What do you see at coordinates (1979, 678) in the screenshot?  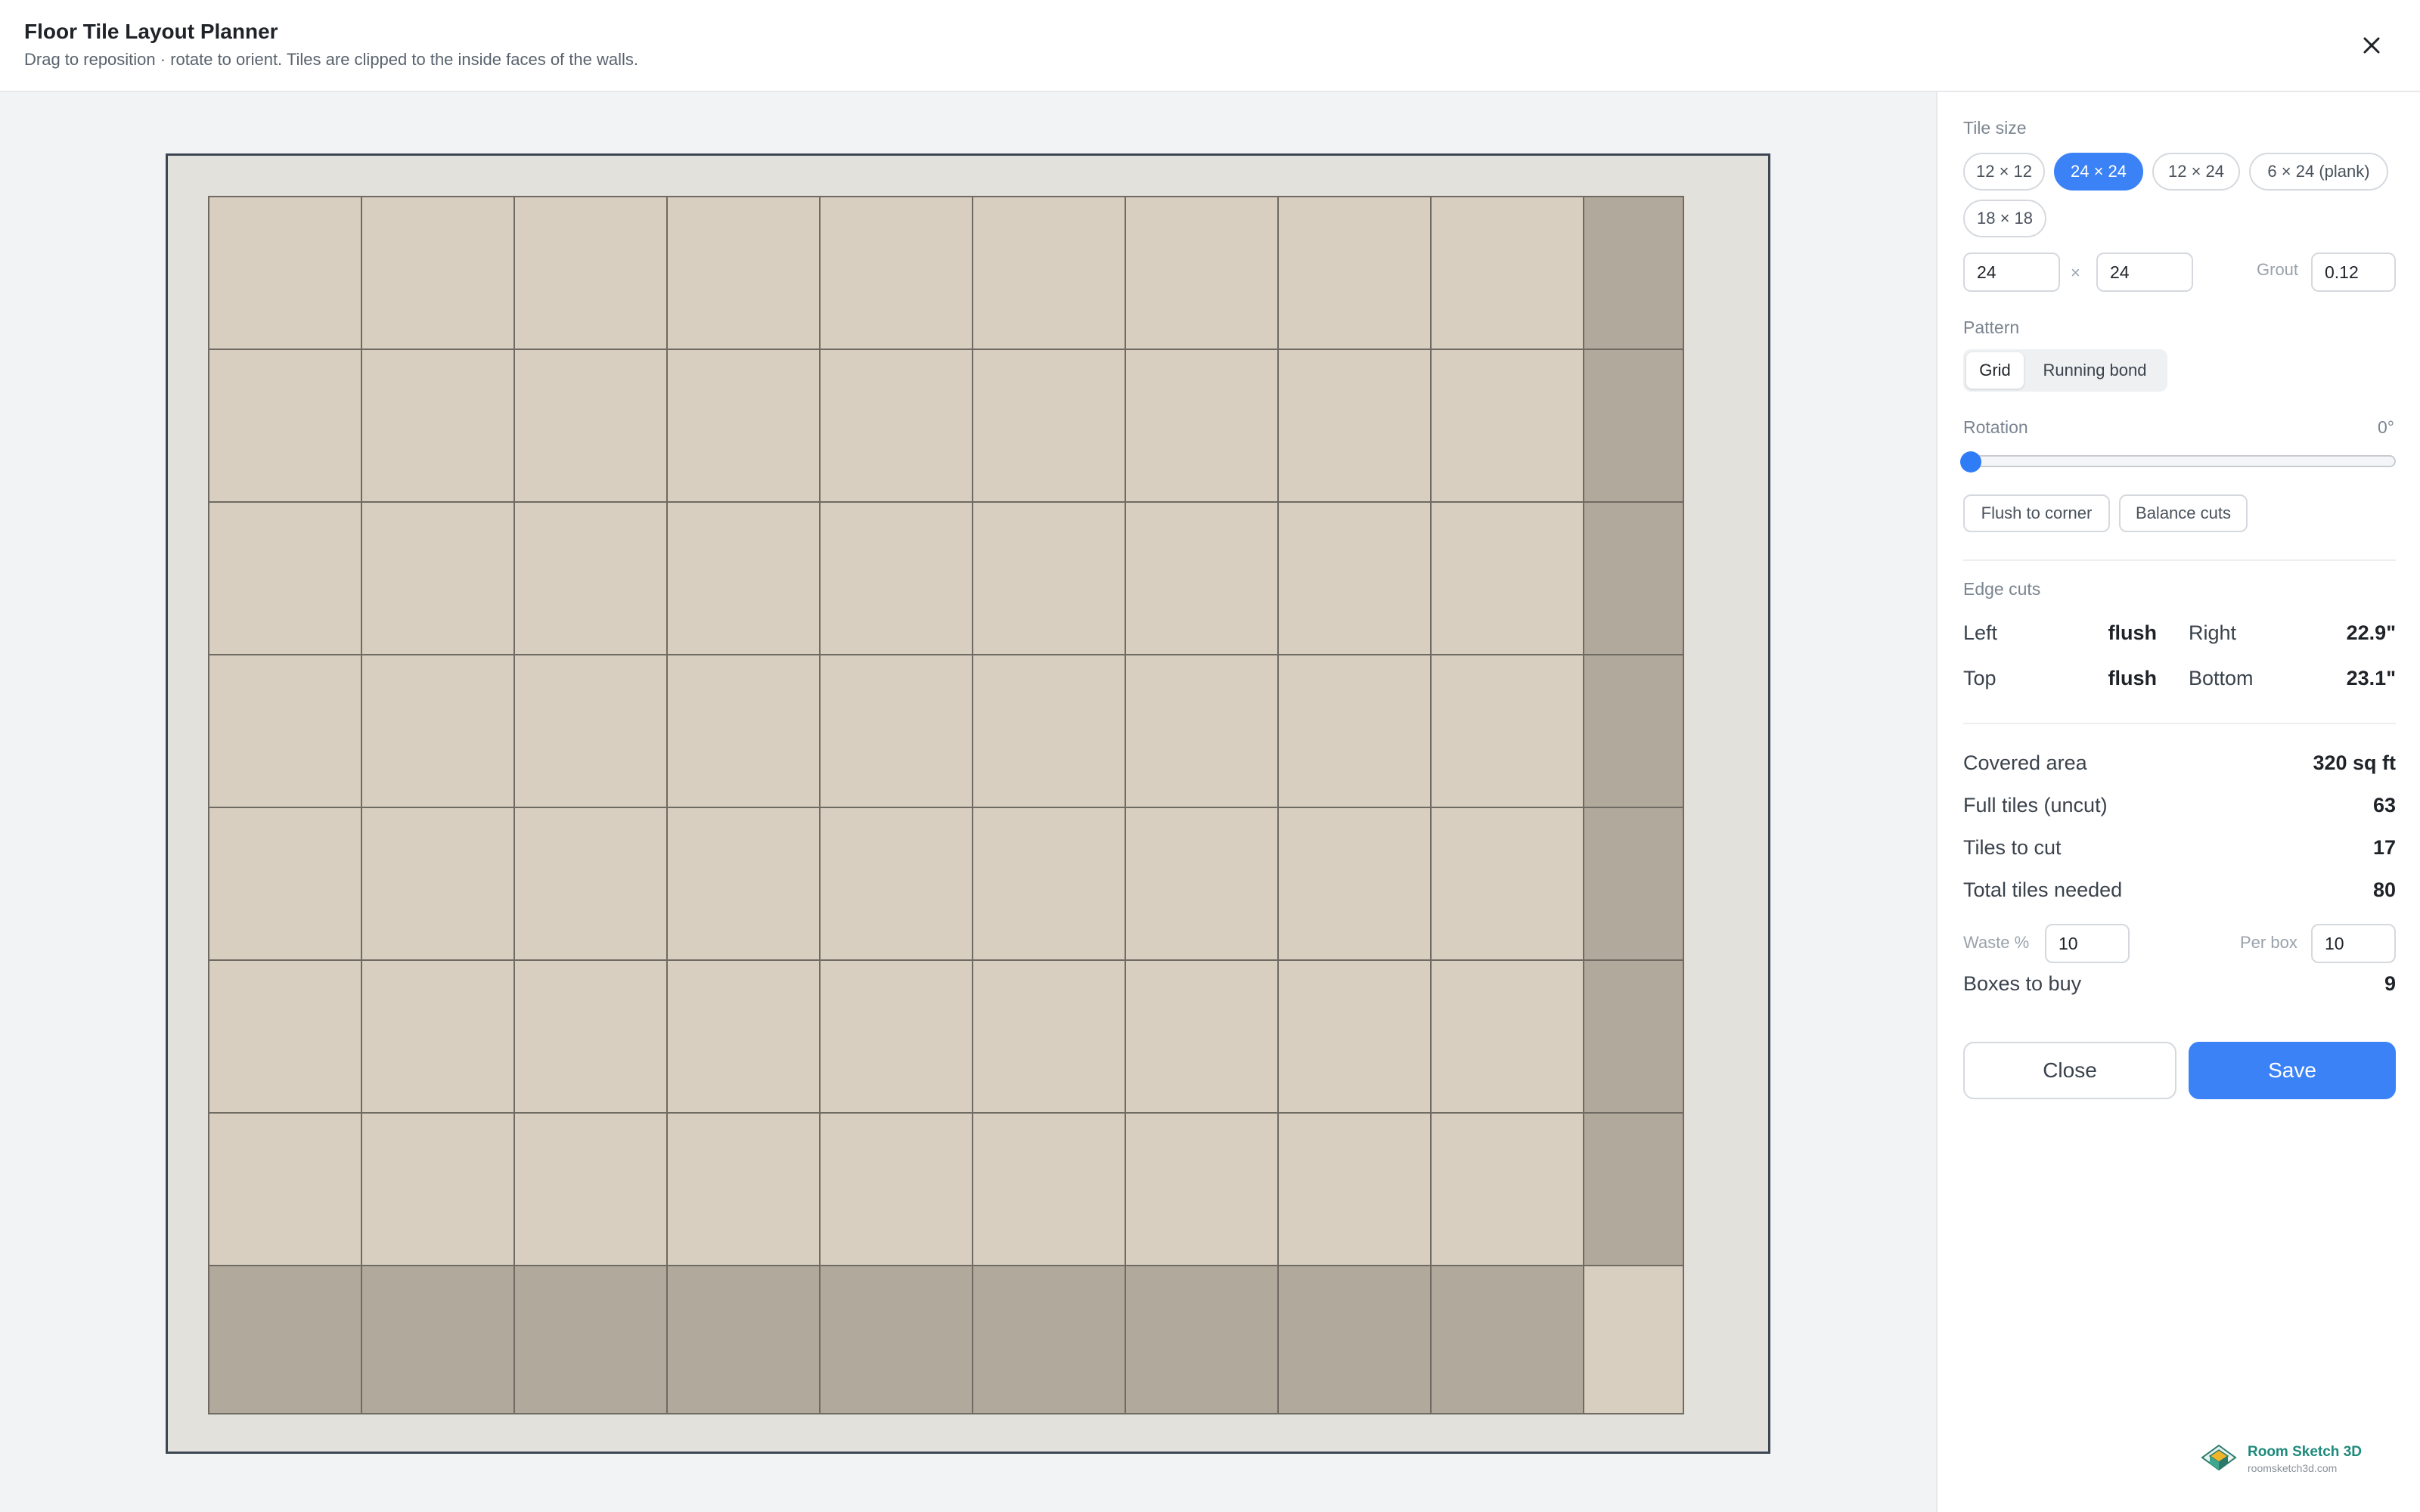 I see `edge-top-label: Top` at bounding box center [1979, 678].